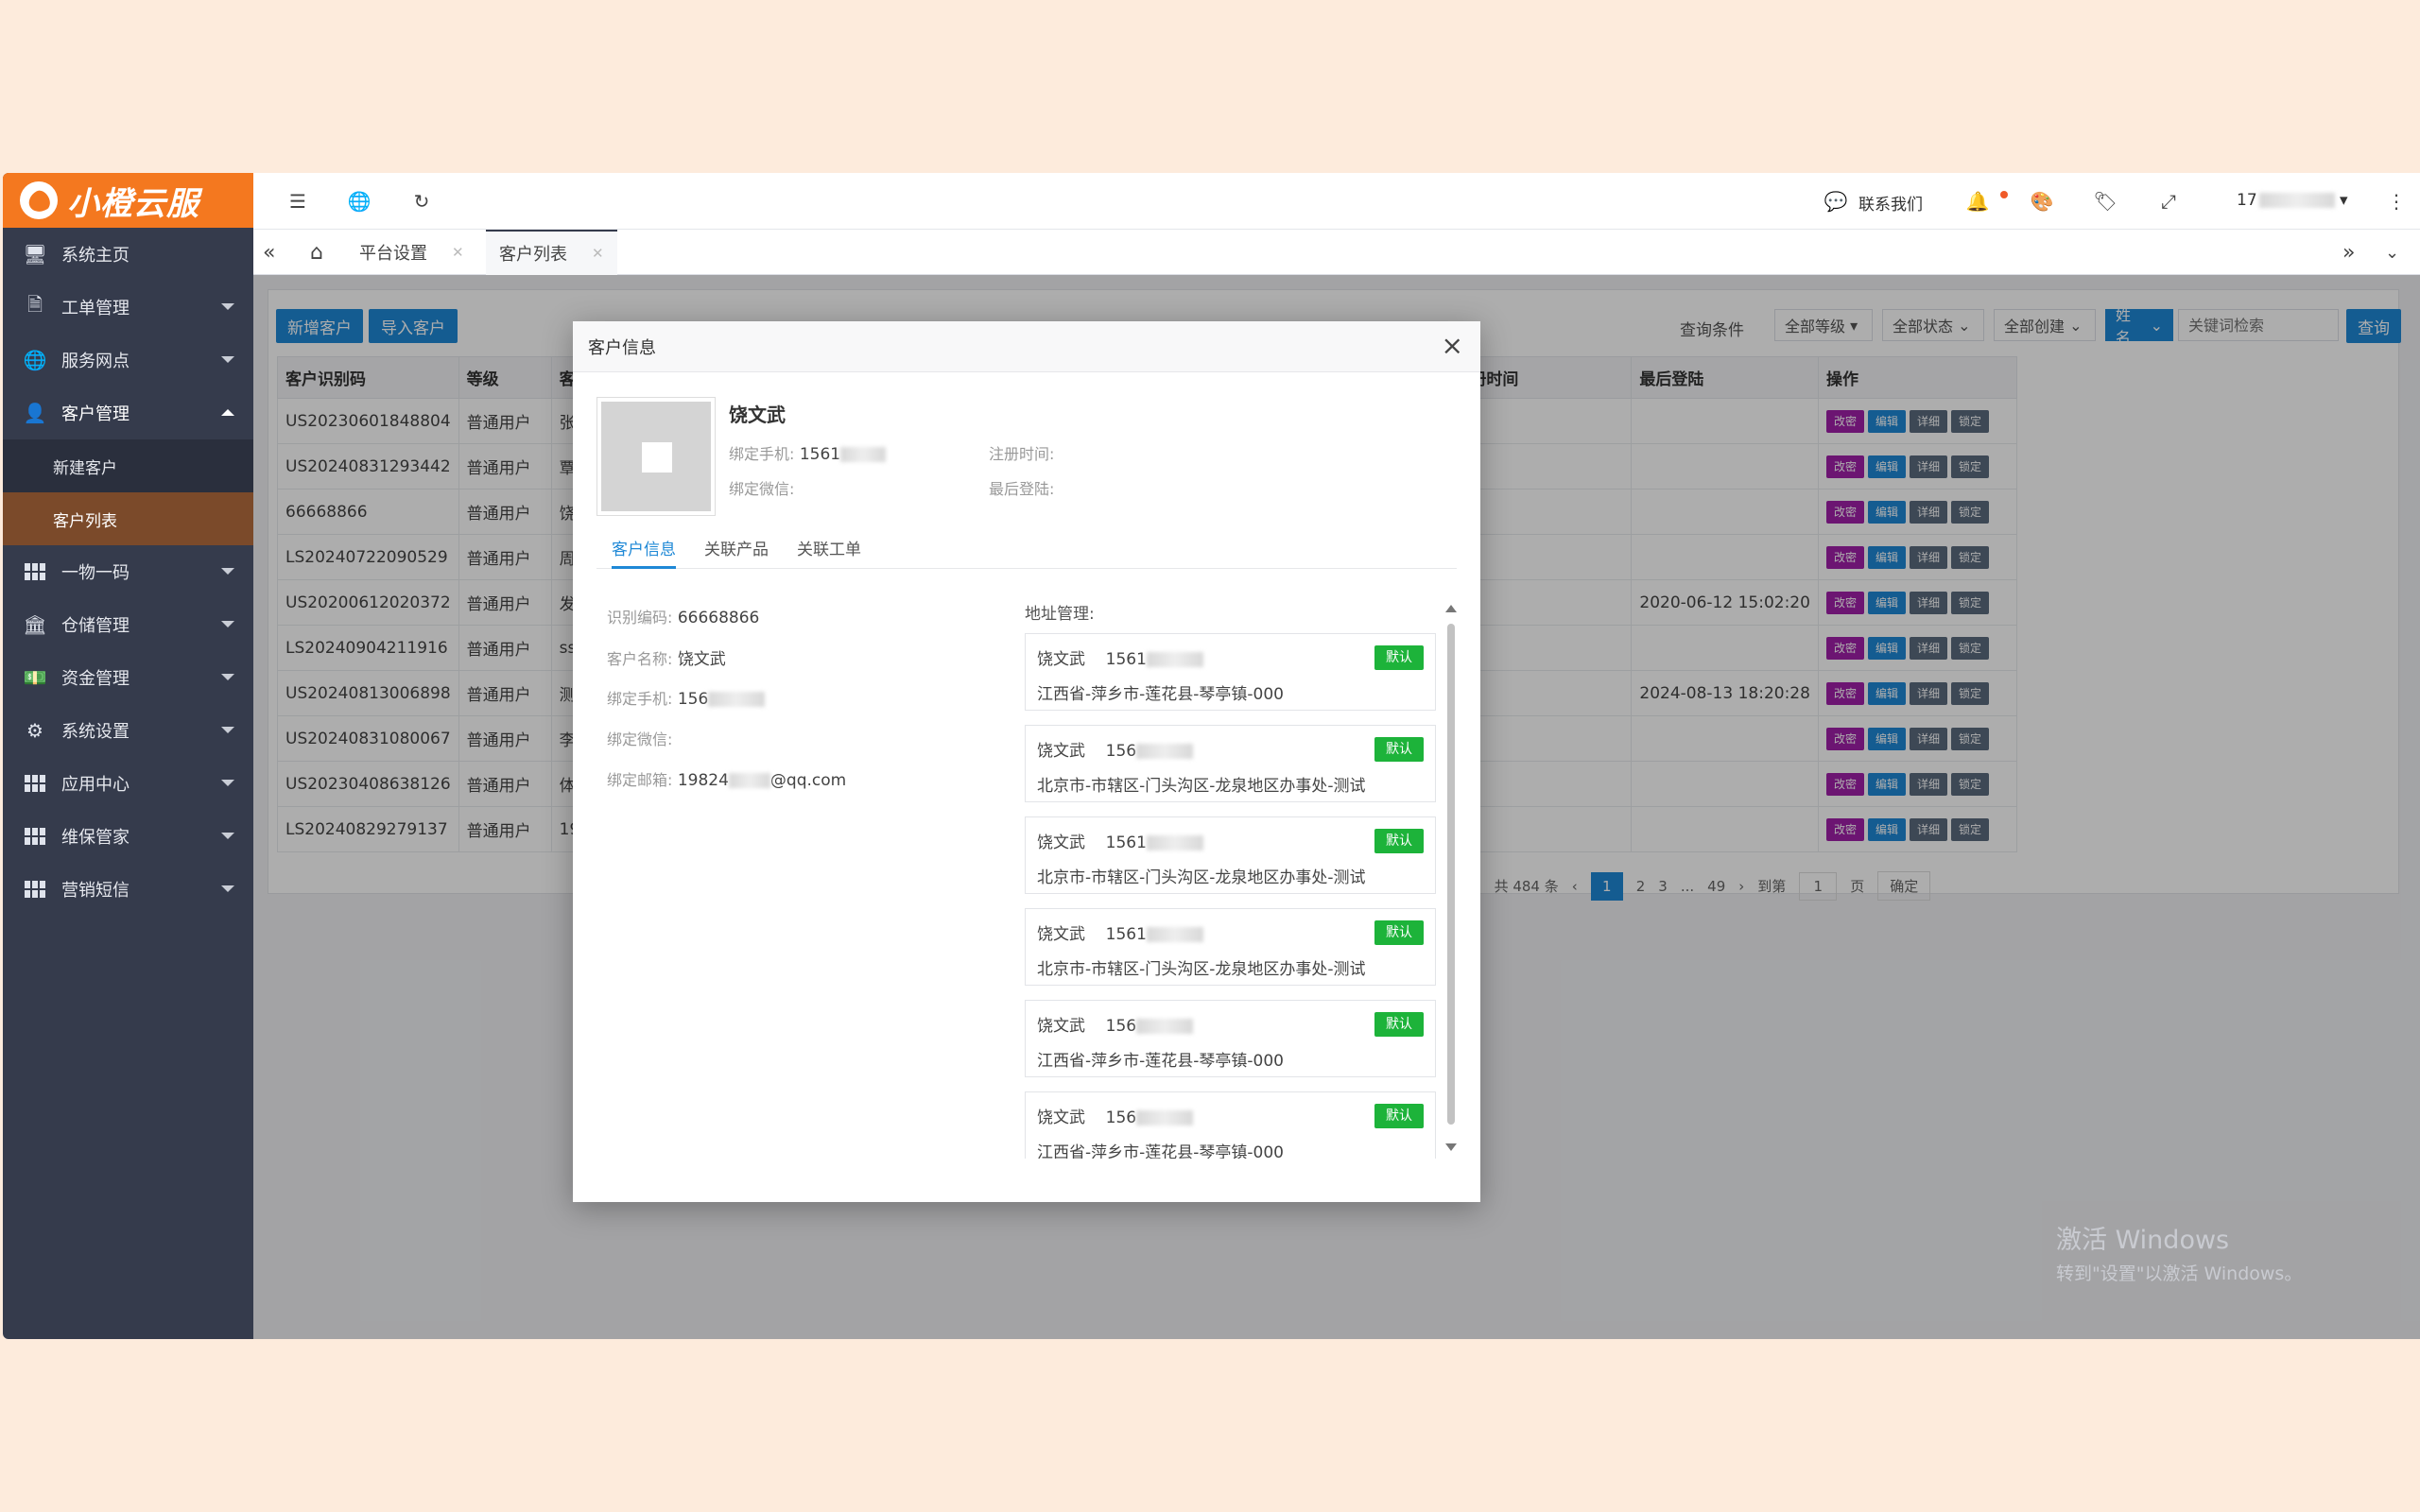 This screenshot has width=2420, height=1512. What do you see at coordinates (644, 550) in the screenshot?
I see `tab-customer-info: 客户信息` at bounding box center [644, 550].